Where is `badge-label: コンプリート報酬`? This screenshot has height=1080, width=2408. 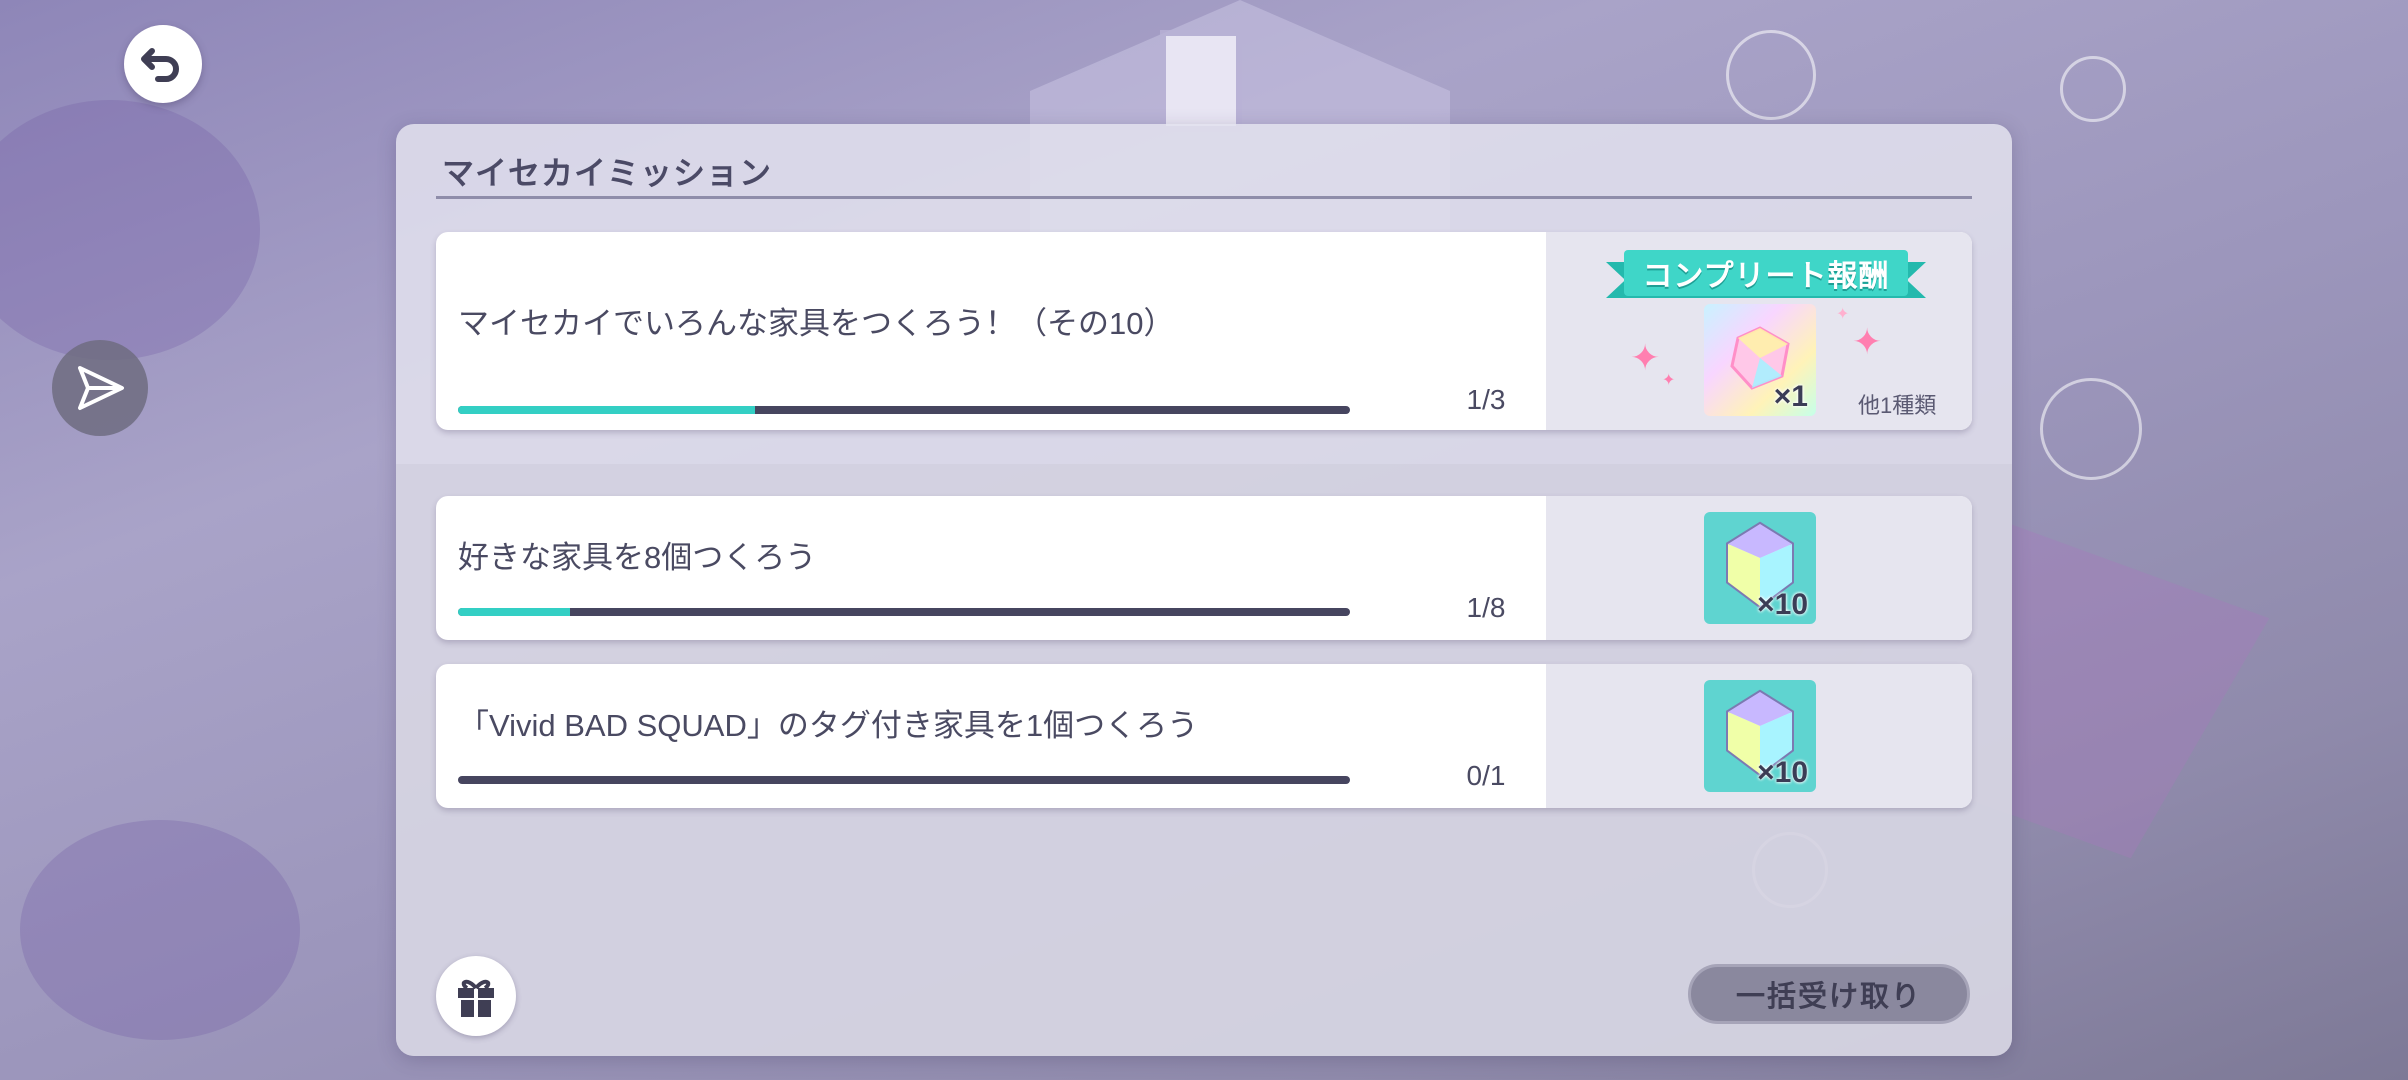
badge-label: コンプリート報酬 is located at coordinates (1766, 273).